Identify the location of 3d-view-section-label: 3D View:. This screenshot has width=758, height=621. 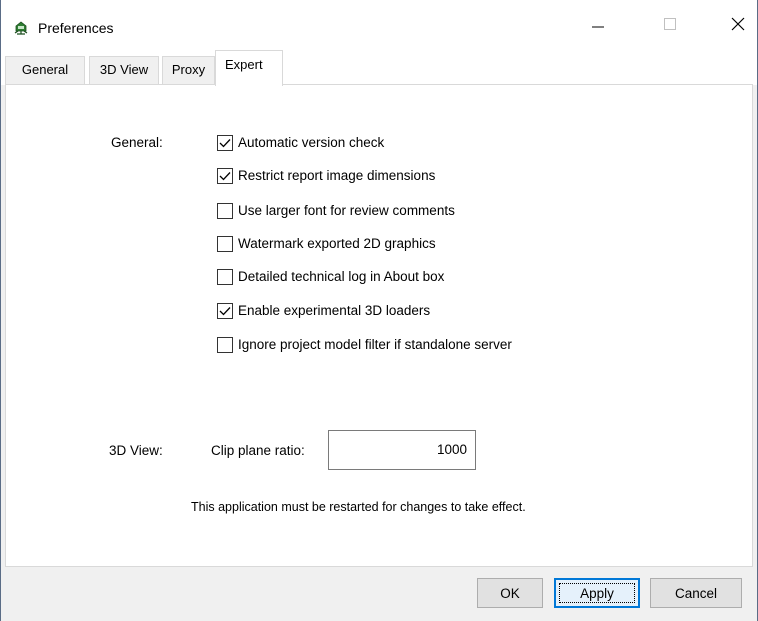
(136, 450).